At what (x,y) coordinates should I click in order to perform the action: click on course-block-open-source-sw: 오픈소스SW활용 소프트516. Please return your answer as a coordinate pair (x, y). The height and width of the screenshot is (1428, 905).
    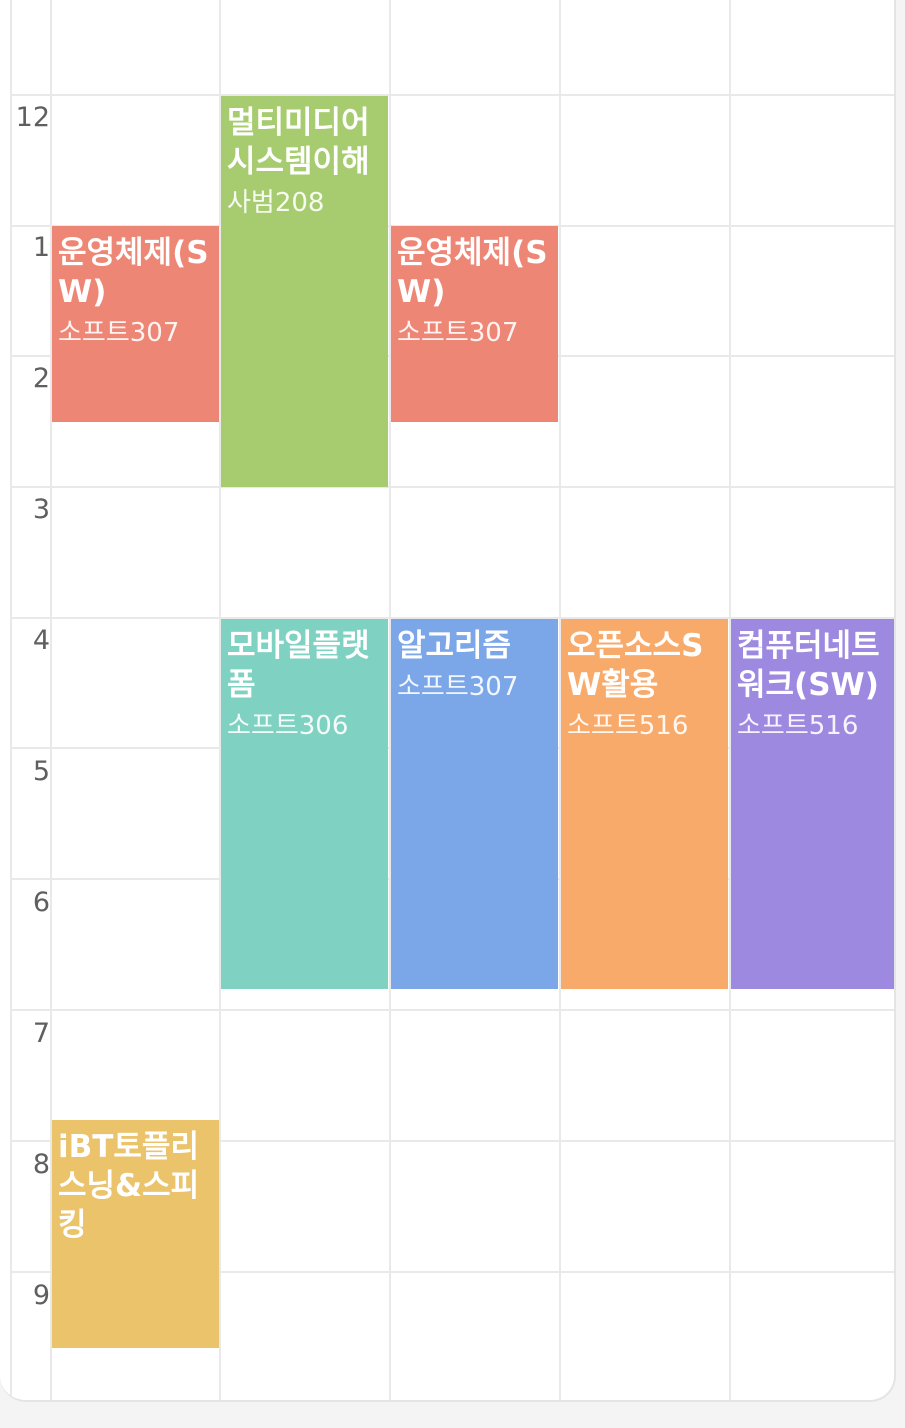
    Looking at the image, I should click on (644, 804).